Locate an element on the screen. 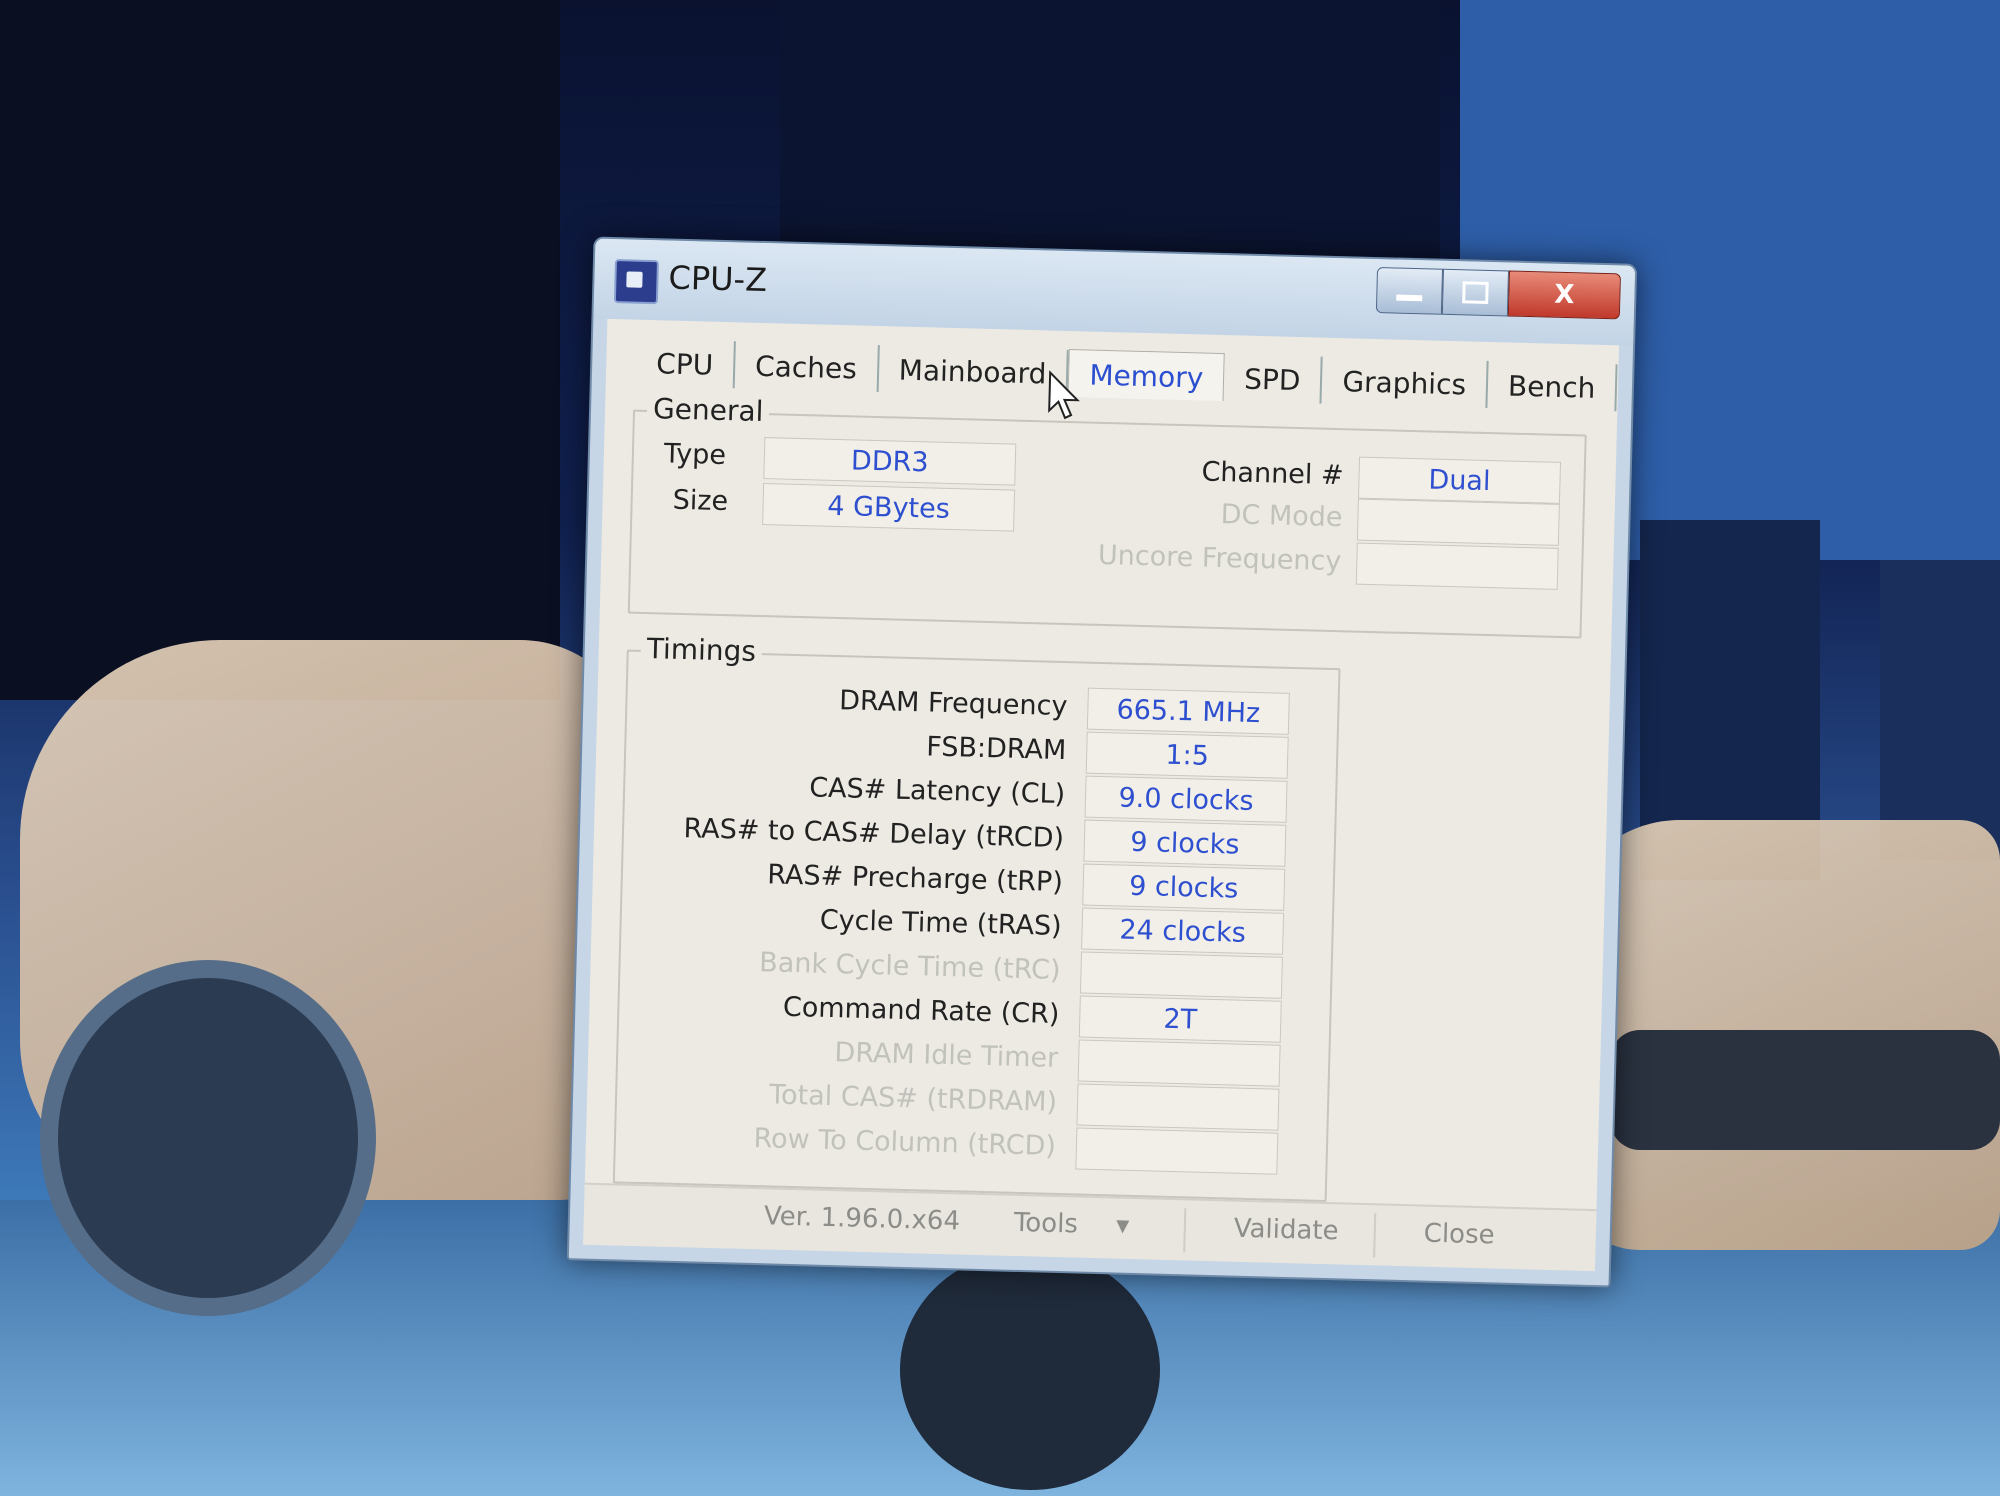 The image size is (2000, 1496). close-window-button: X is located at coordinates (1564, 295).